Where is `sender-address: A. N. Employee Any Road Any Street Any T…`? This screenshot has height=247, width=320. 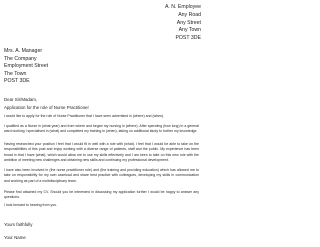 sender-address: A. N. Employee Any Road Any Street Any T… is located at coordinates (183, 23).